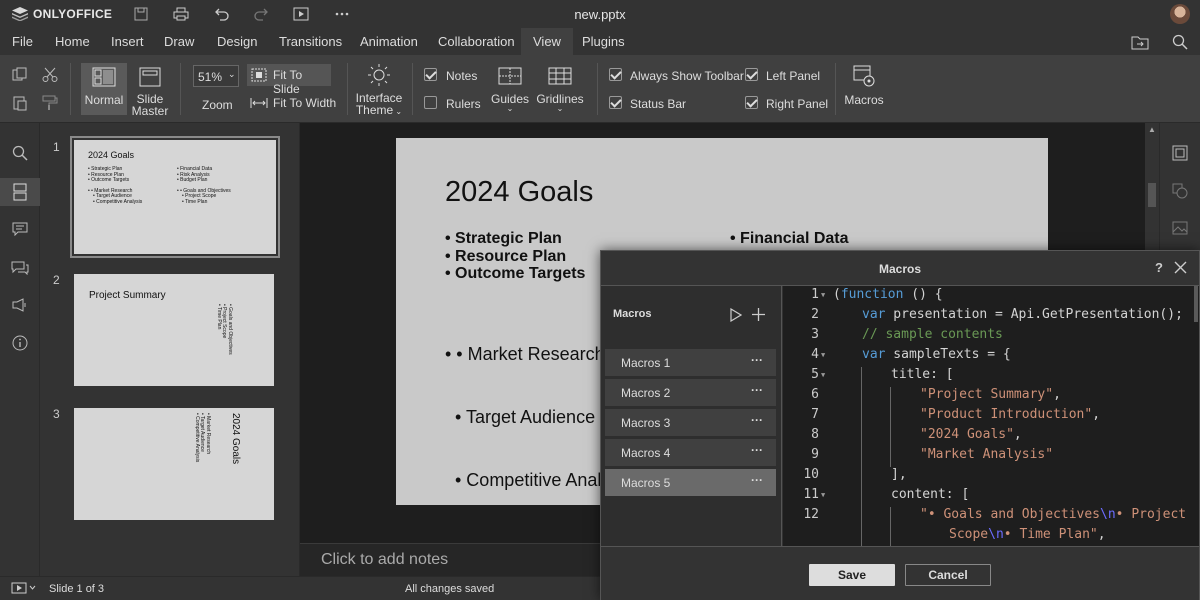 The width and height of the screenshot is (1200, 600). I want to click on more-icon, so click(342, 14).